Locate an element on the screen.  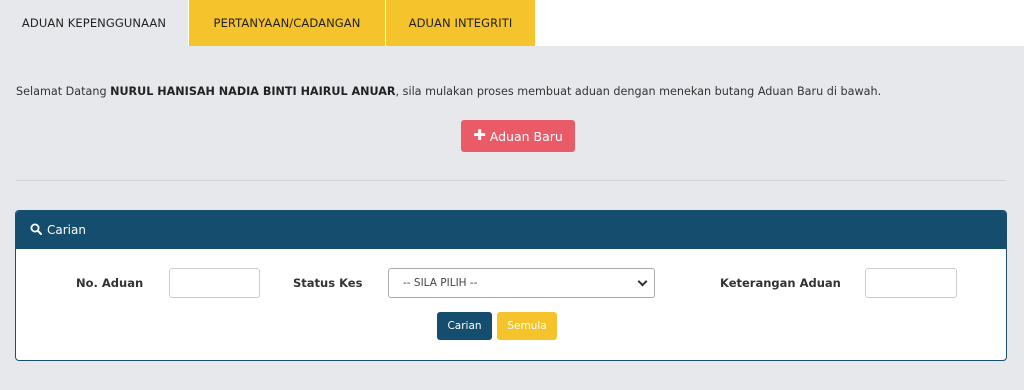
search-button: Carian is located at coordinates (464, 326).